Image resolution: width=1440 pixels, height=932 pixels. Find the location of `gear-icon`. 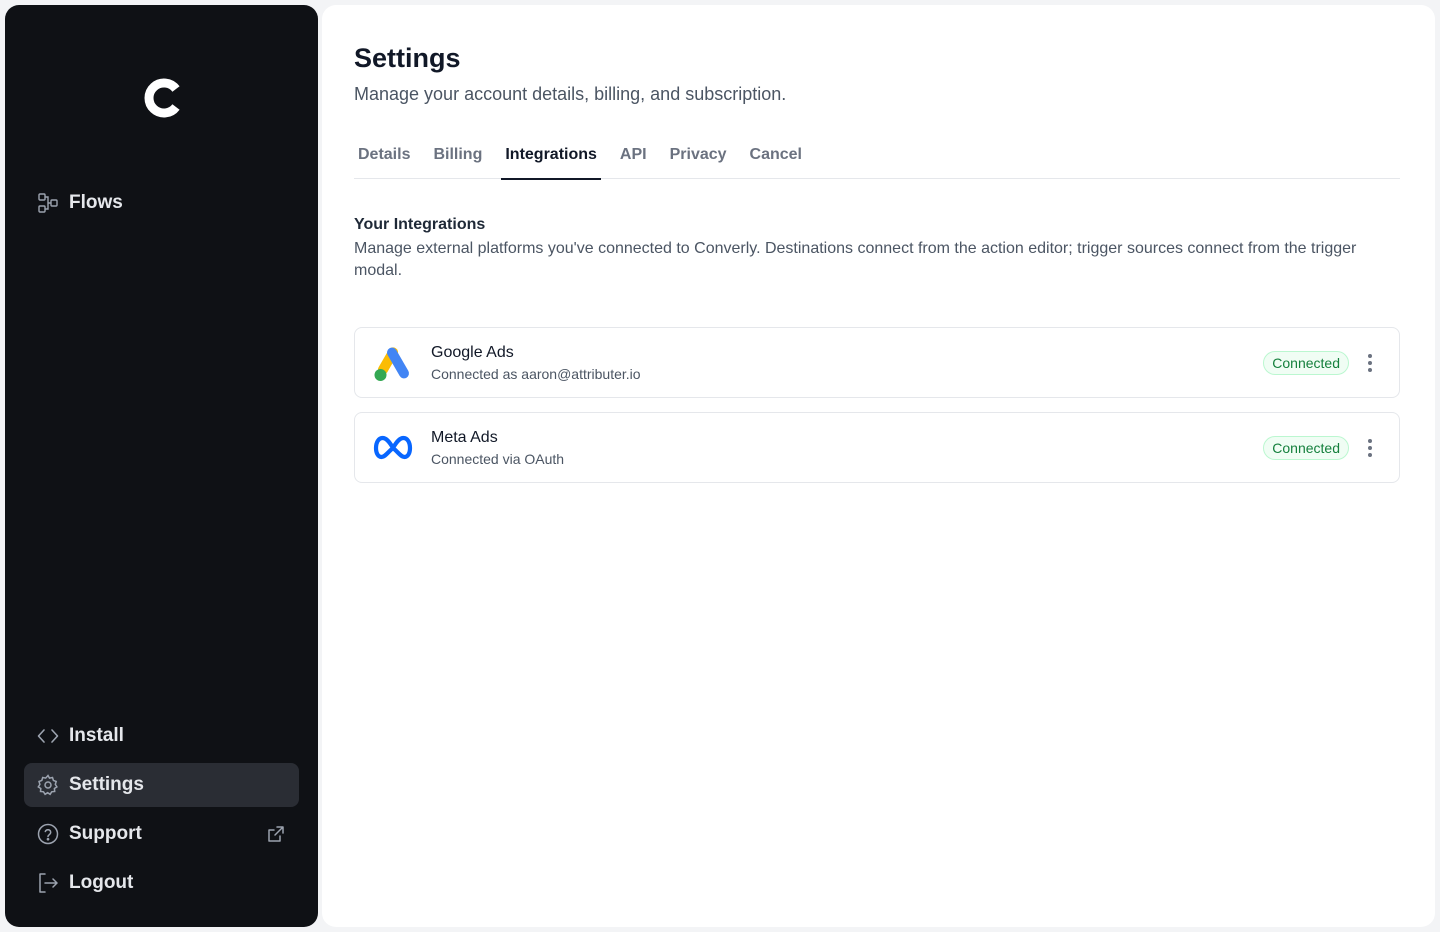

gear-icon is located at coordinates (48, 785).